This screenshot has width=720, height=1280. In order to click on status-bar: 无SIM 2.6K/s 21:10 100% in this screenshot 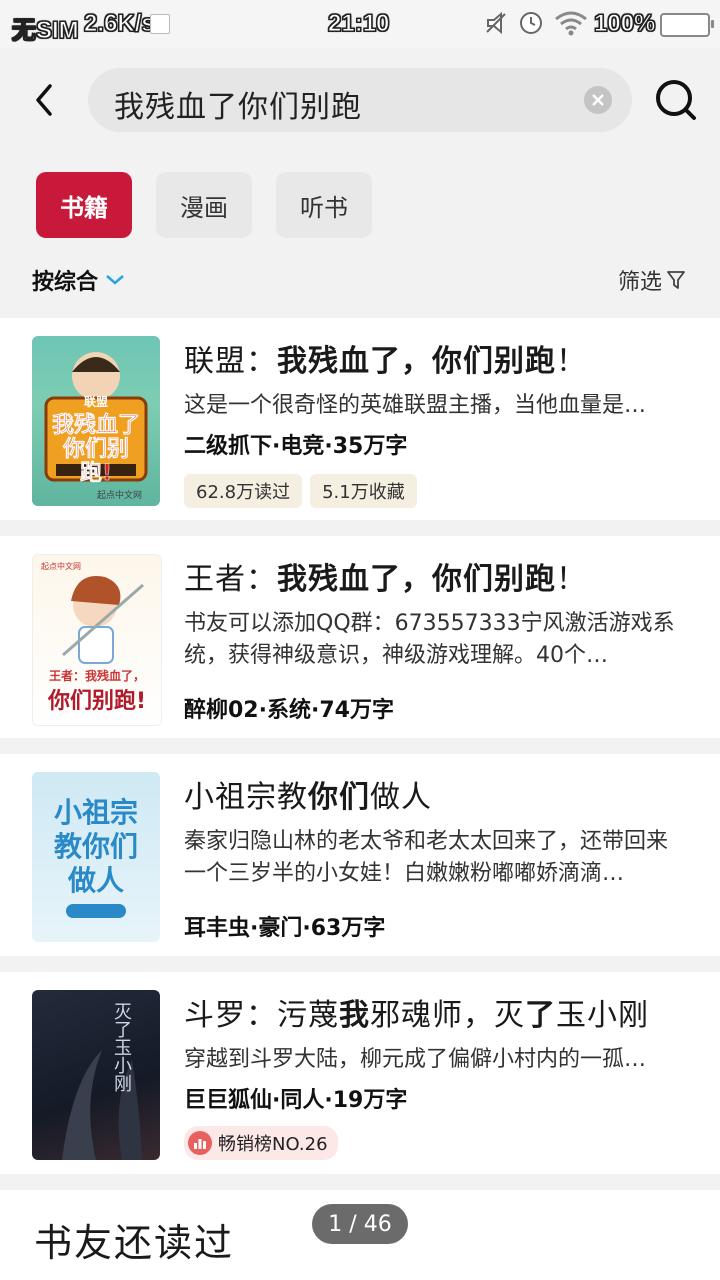, I will do `click(360, 24)`.